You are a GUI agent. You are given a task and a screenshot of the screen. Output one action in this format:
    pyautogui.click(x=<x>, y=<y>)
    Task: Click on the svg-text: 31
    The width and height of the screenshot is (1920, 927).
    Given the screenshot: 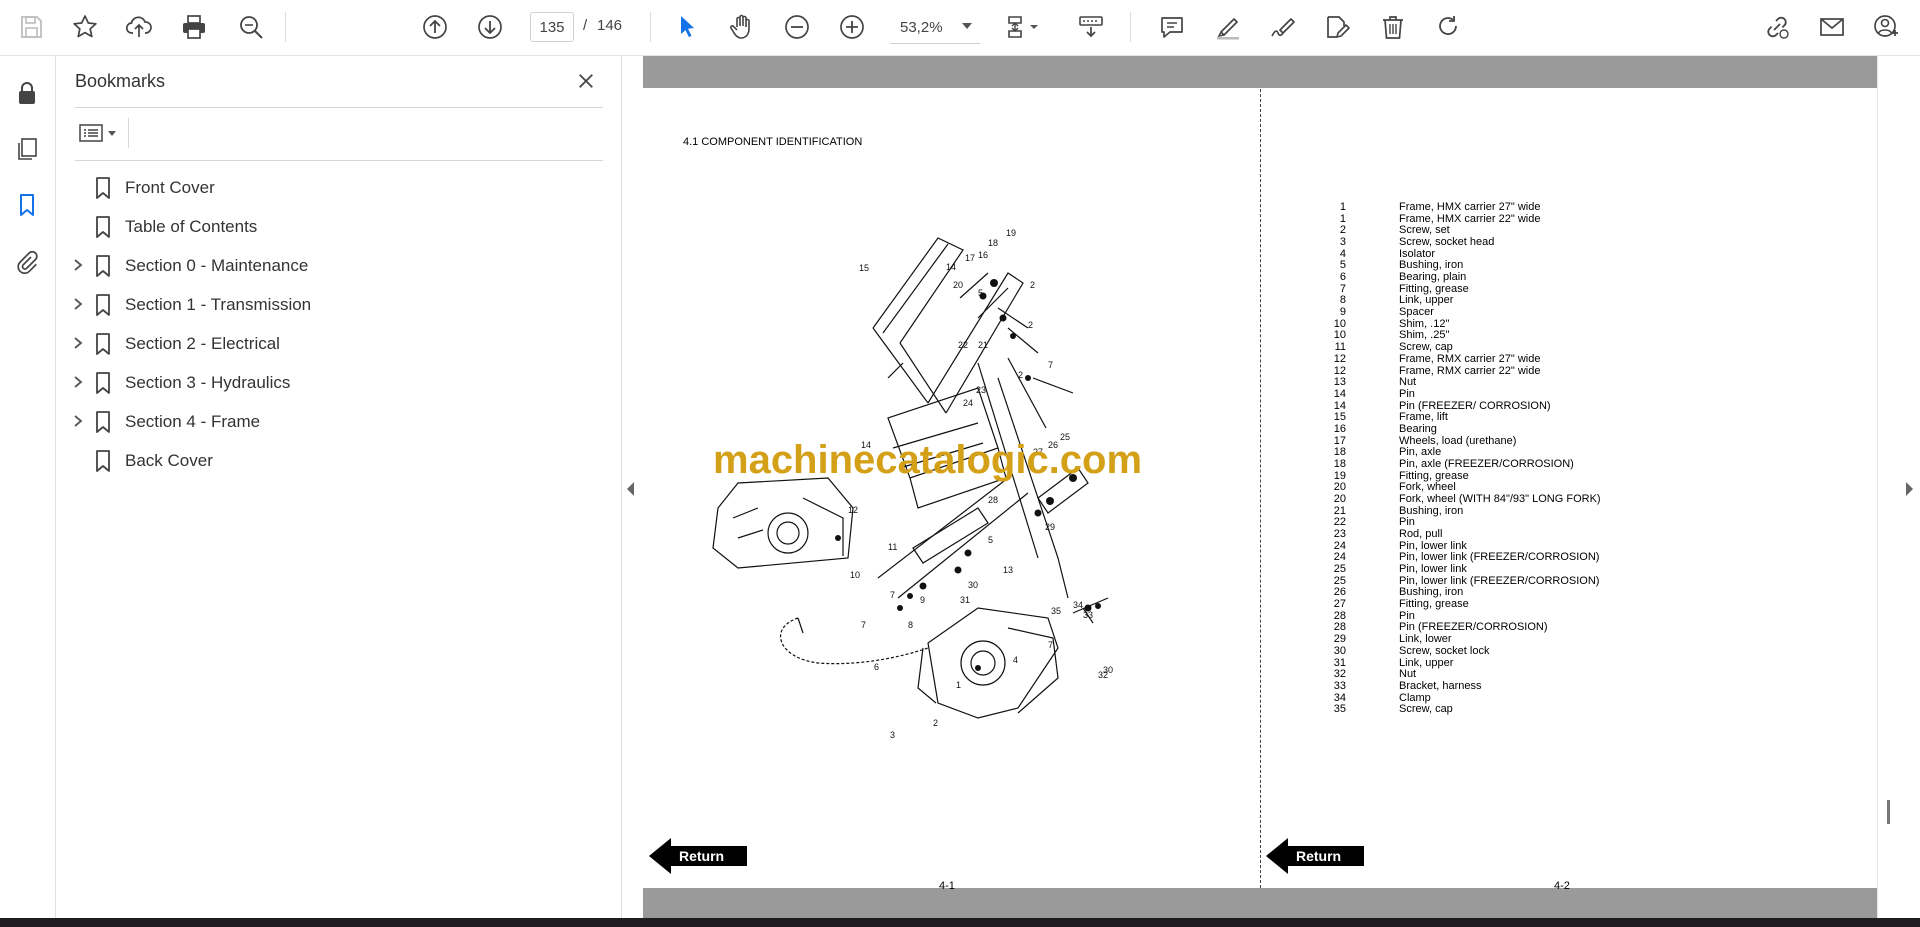 What is the action you would take?
    pyautogui.click(x=965, y=600)
    